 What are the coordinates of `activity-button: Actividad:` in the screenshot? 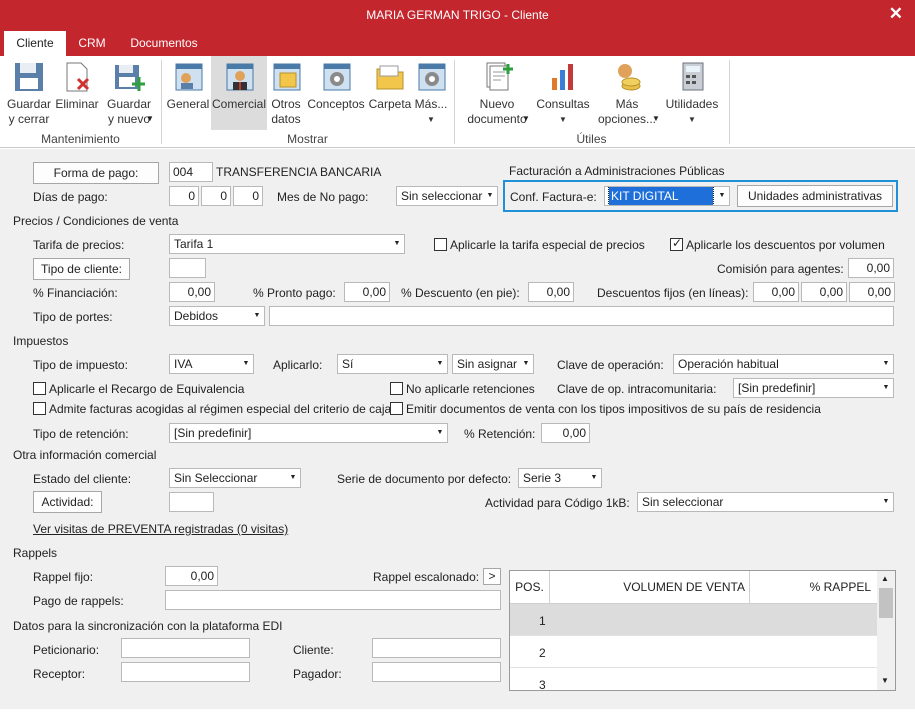 It's located at (67, 502).